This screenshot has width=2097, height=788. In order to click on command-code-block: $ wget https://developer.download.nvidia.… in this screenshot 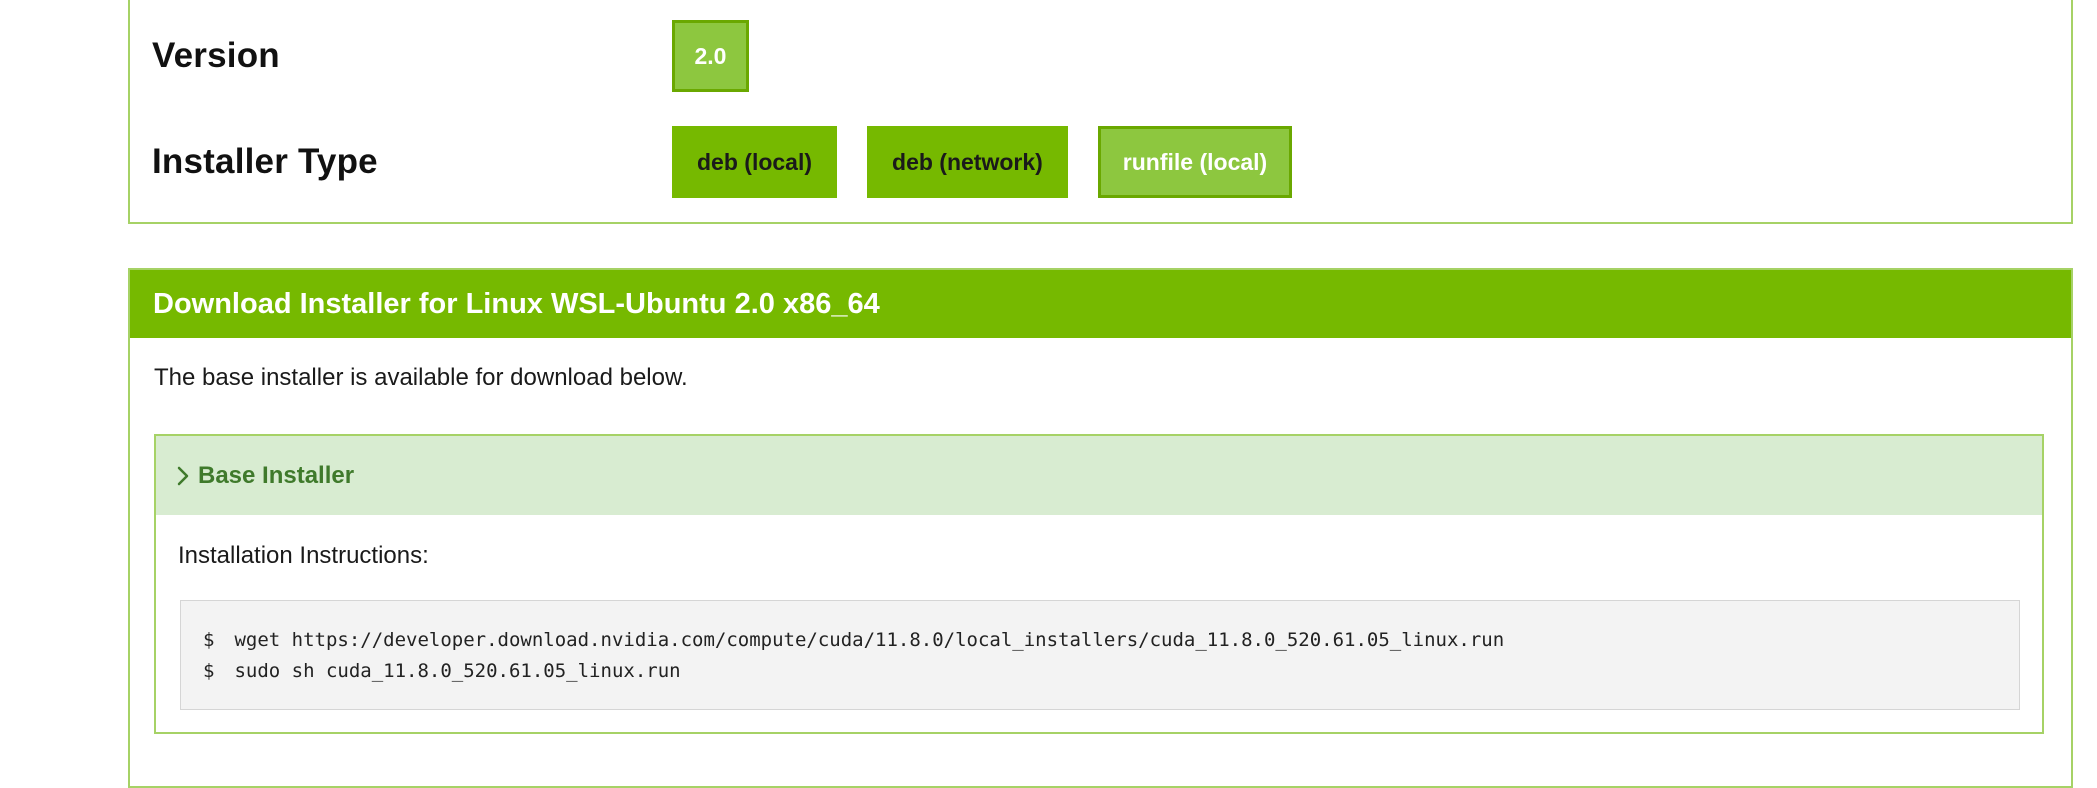, I will do `click(1100, 655)`.